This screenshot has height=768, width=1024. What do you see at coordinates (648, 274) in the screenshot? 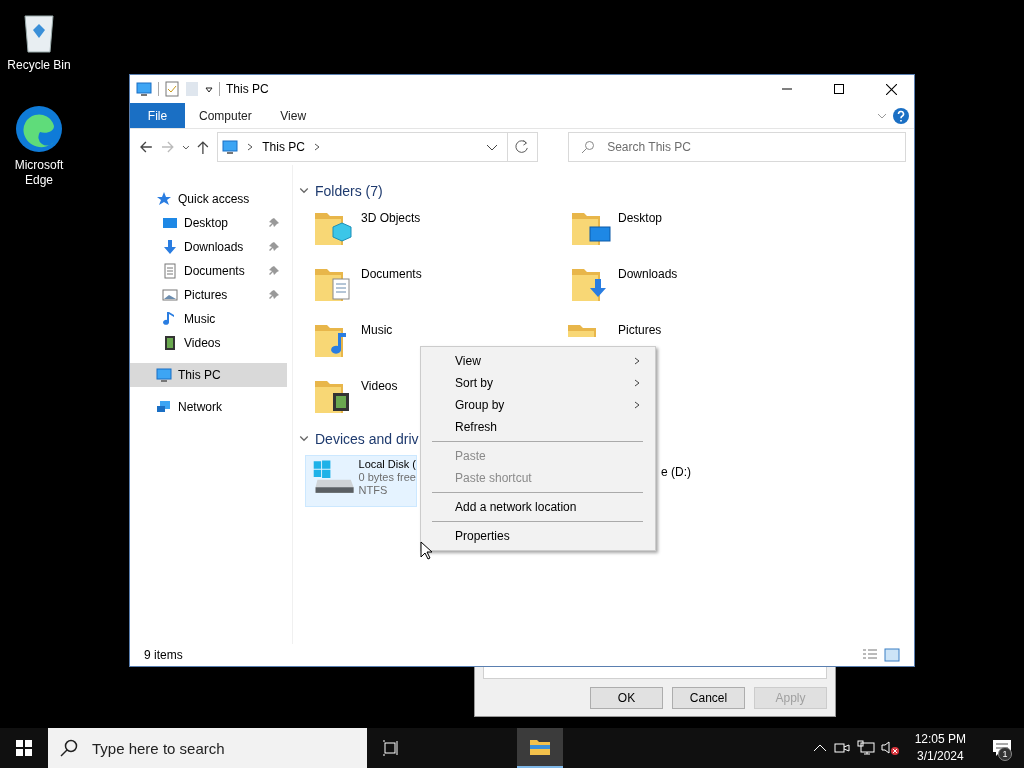
I see `folder-label: Downloads` at bounding box center [648, 274].